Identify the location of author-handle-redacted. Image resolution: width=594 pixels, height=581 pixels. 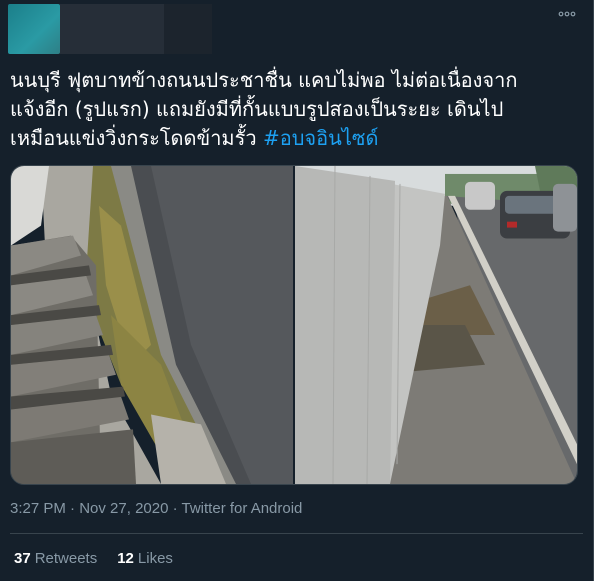
(188, 29).